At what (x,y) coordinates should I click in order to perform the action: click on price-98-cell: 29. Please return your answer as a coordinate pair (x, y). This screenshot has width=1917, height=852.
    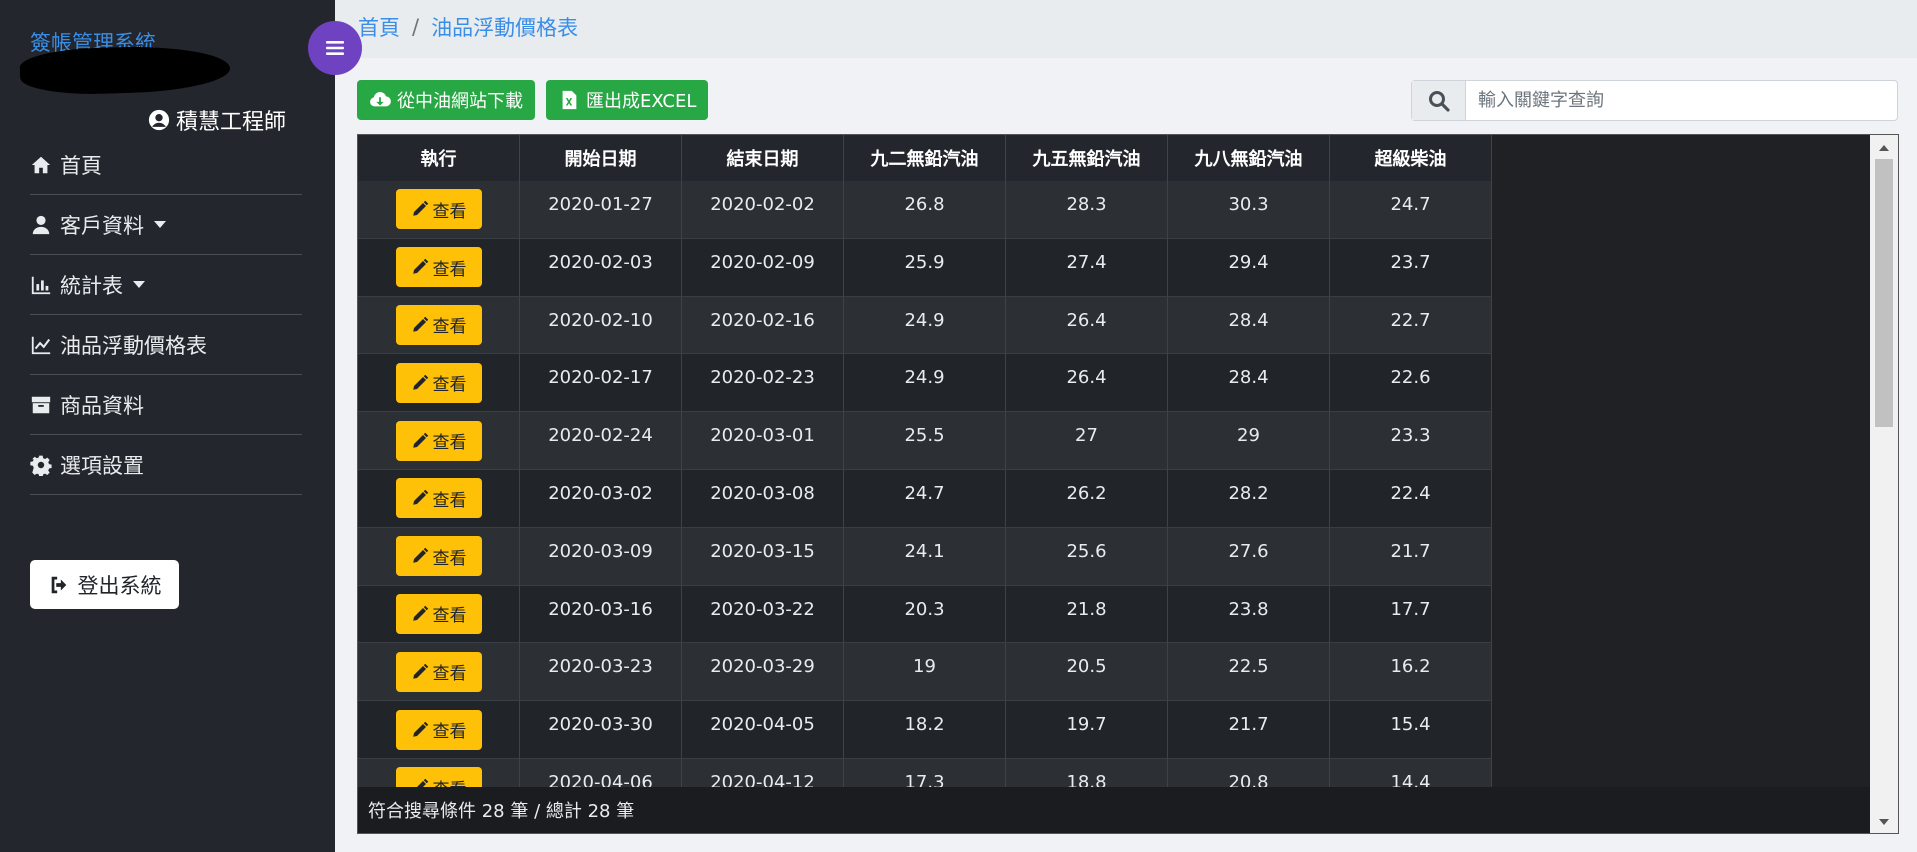
    Looking at the image, I should click on (1249, 441).